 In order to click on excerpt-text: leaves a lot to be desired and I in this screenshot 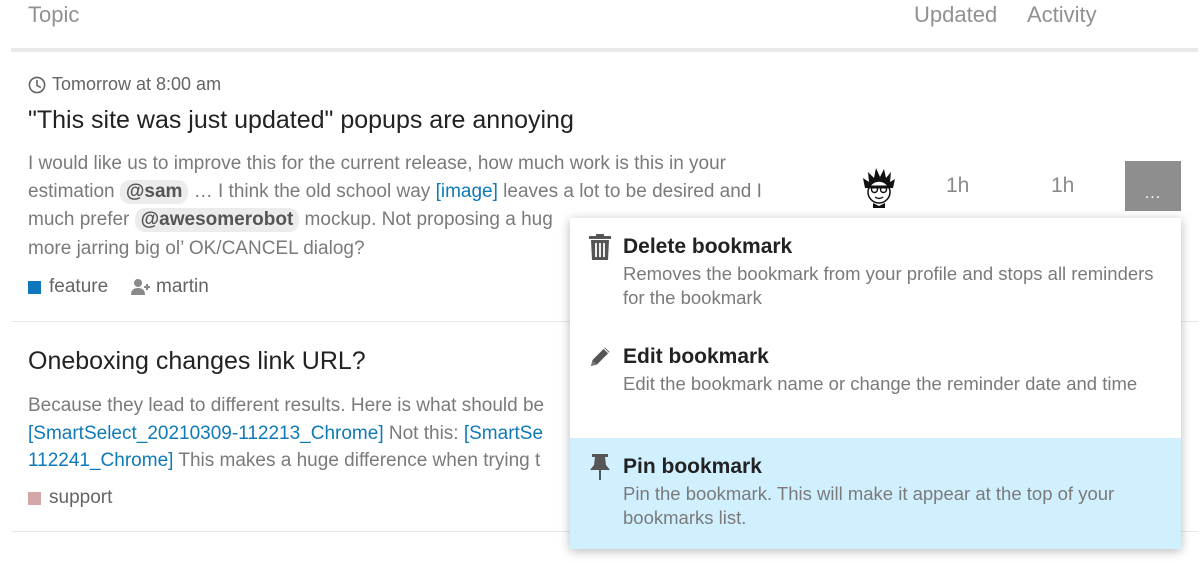, I will do `click(629, 191)`.